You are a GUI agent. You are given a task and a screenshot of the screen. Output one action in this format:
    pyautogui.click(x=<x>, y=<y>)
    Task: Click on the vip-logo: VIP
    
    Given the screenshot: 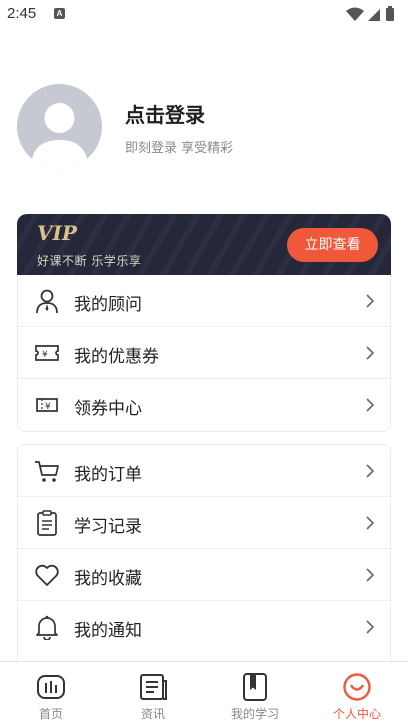 What is the action you would take?
    pyautogui.click(x=57, y=233)
    